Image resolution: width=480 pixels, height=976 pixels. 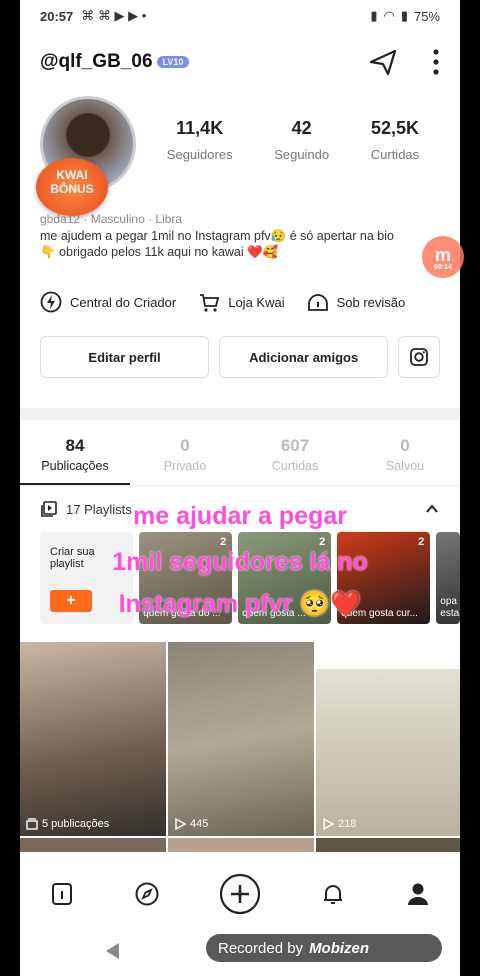 I want to click on creator-center-button: Central do Criador, so click(x=108, y=302).